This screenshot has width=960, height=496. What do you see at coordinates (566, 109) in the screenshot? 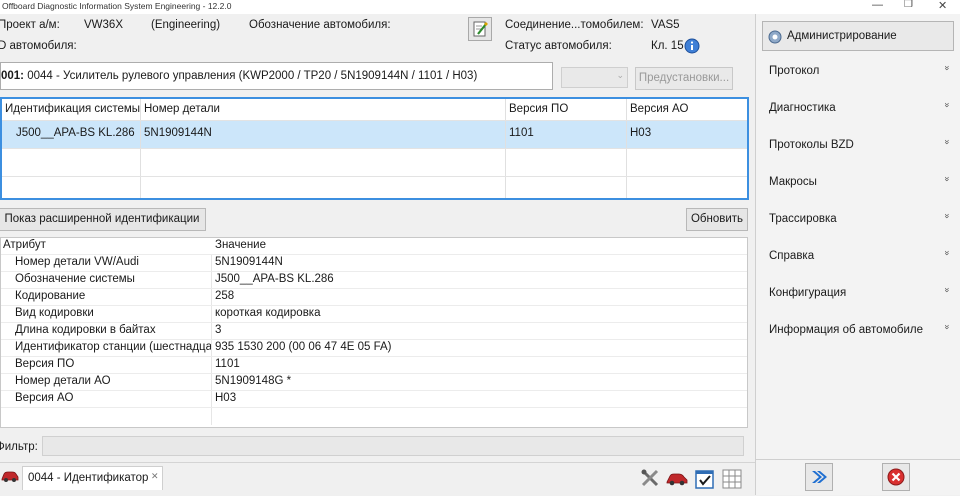
I see `column-header: Версия ПО` at bounding box center [566, 109].